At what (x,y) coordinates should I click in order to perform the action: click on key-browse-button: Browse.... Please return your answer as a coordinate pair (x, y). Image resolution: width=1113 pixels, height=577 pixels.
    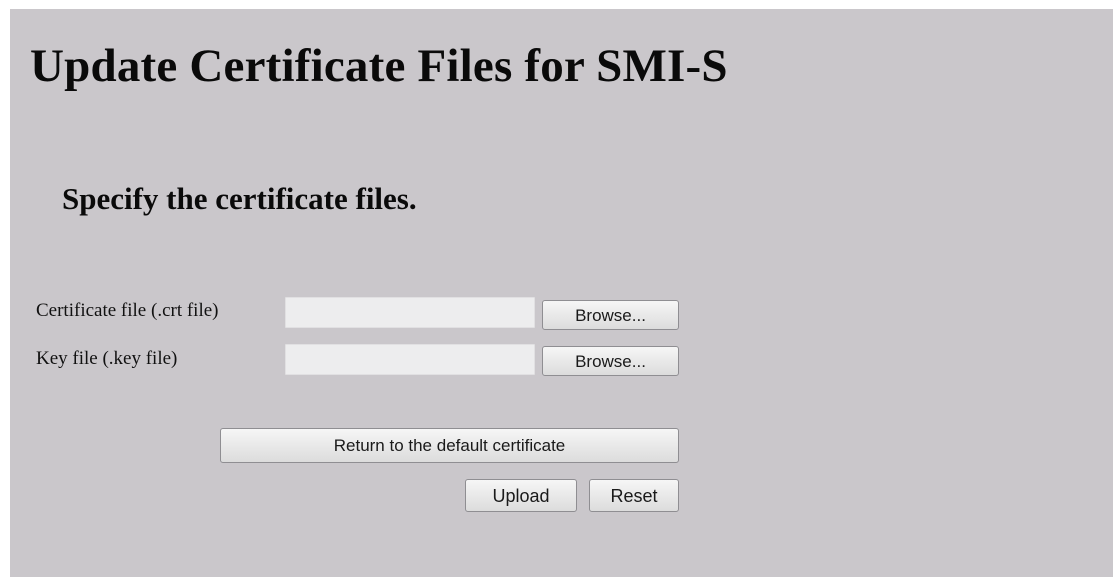
    Looking at the image, I should click on (610, 361).